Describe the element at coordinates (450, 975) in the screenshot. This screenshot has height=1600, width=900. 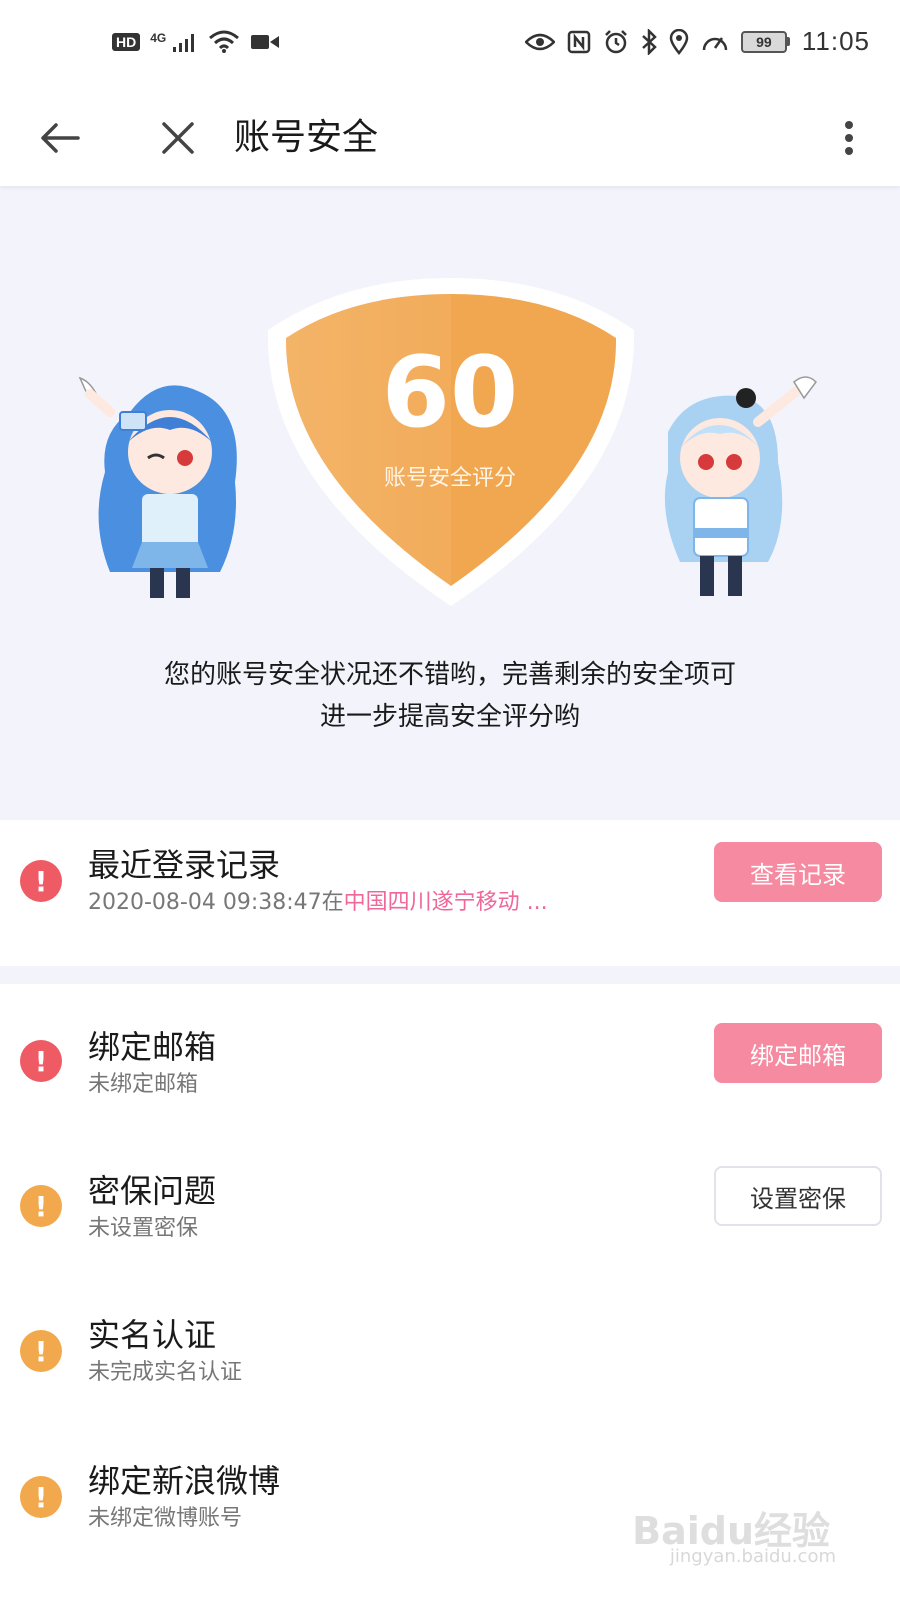
I see `section-divider` at that location.